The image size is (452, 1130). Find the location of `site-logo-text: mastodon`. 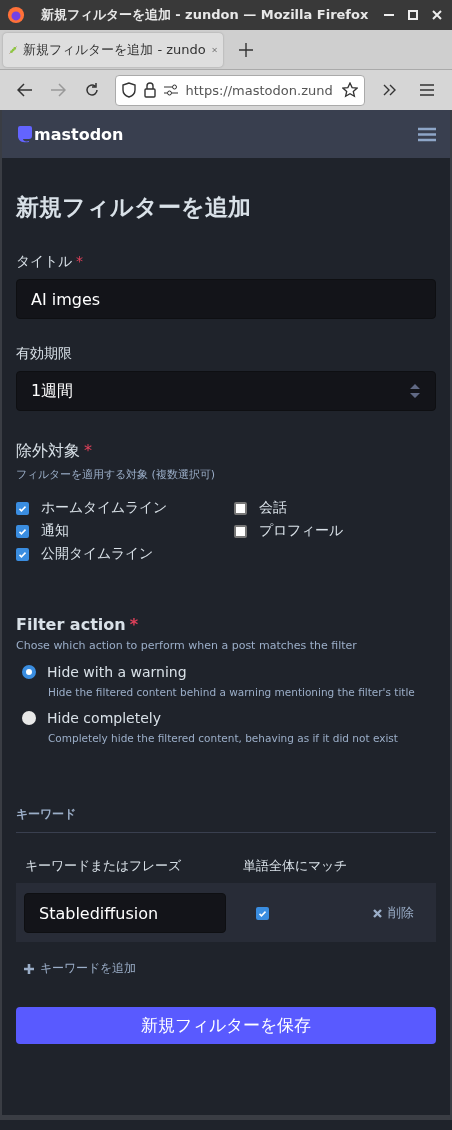

site-logo-text: mastodon is located at coordinates (79, 134).